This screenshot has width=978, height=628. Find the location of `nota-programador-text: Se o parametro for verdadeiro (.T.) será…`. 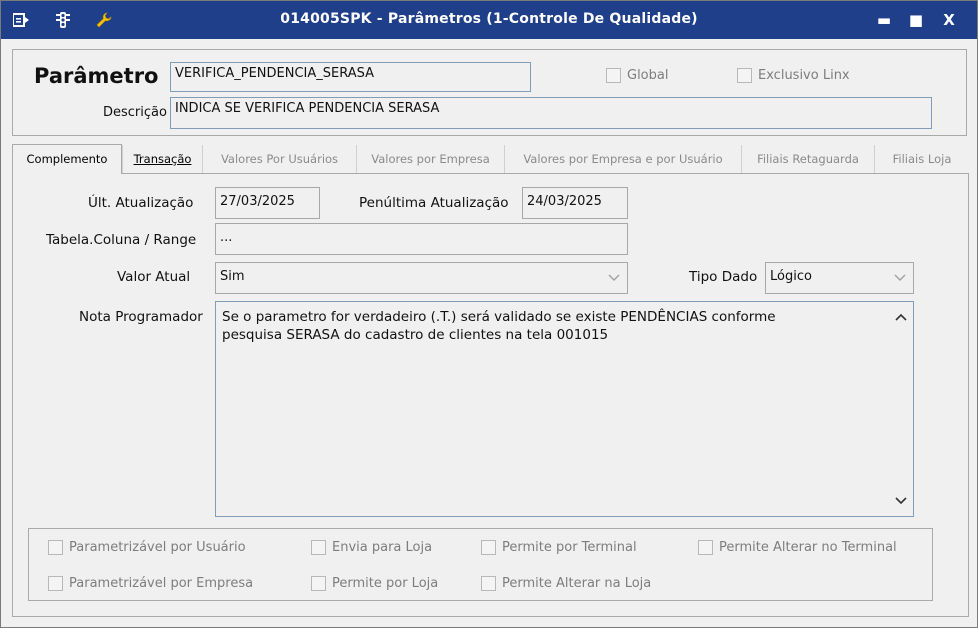

nota-programador-text: Se o parametro for verdadeiro (.T.) será… is located at coordinates (499, 326).